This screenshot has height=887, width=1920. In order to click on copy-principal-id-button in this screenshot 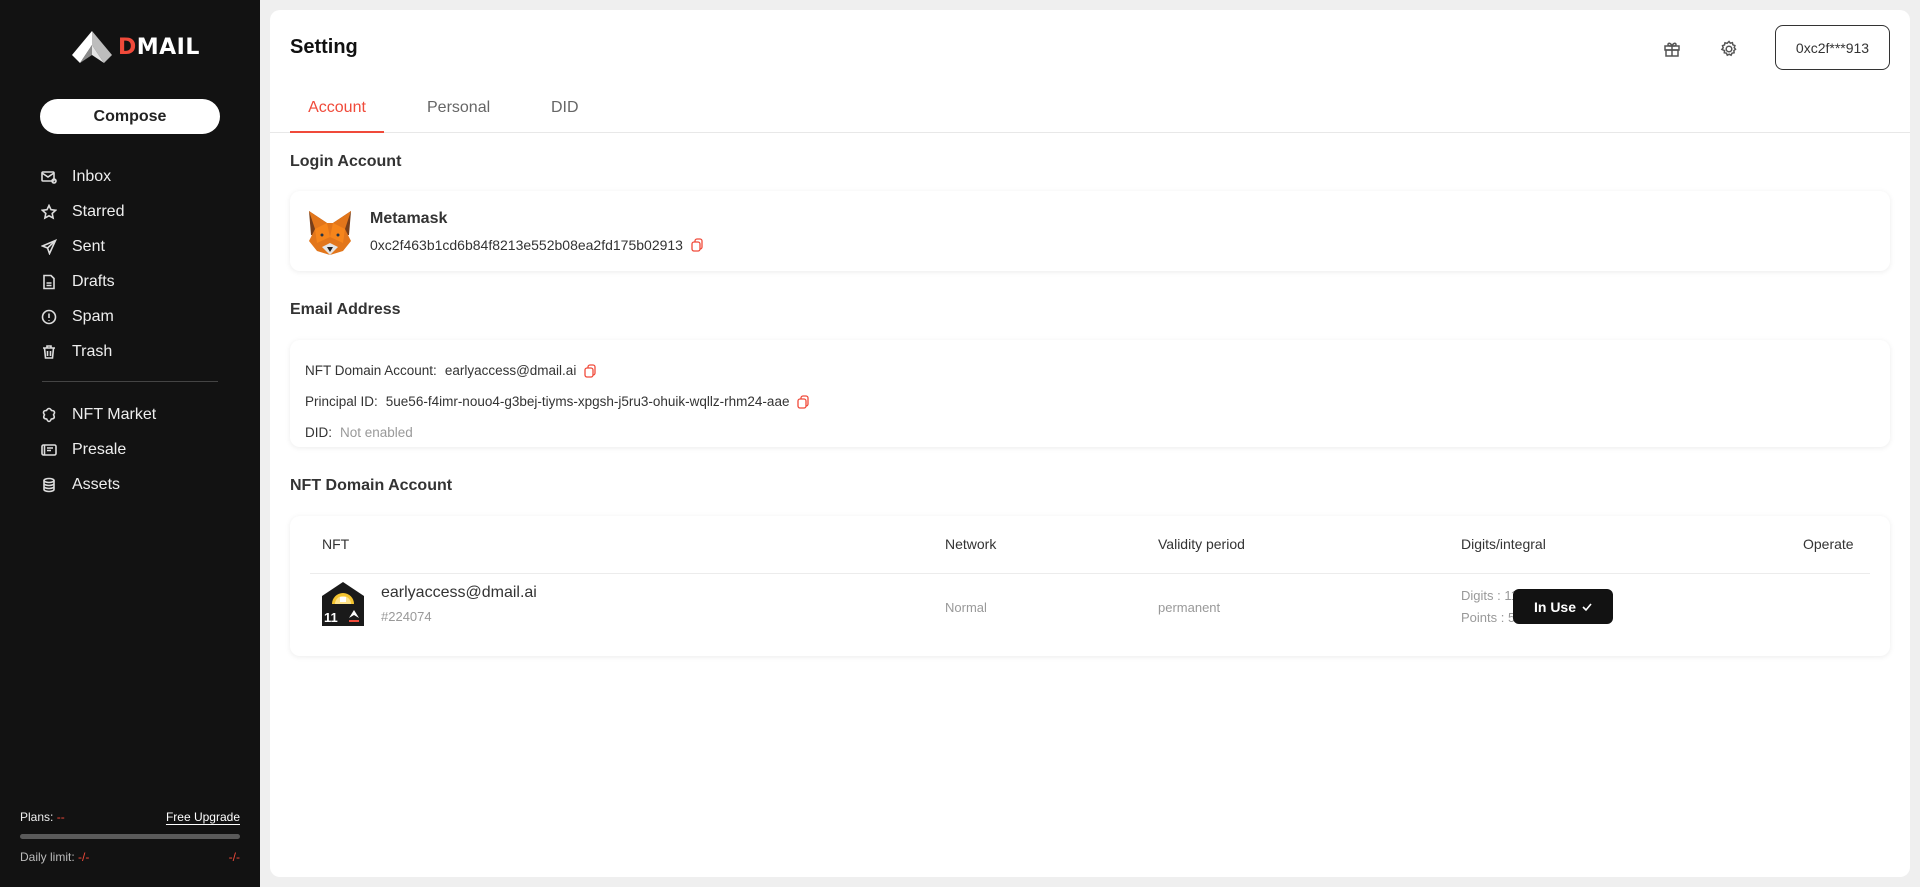, I will do `click(803, 401)`.